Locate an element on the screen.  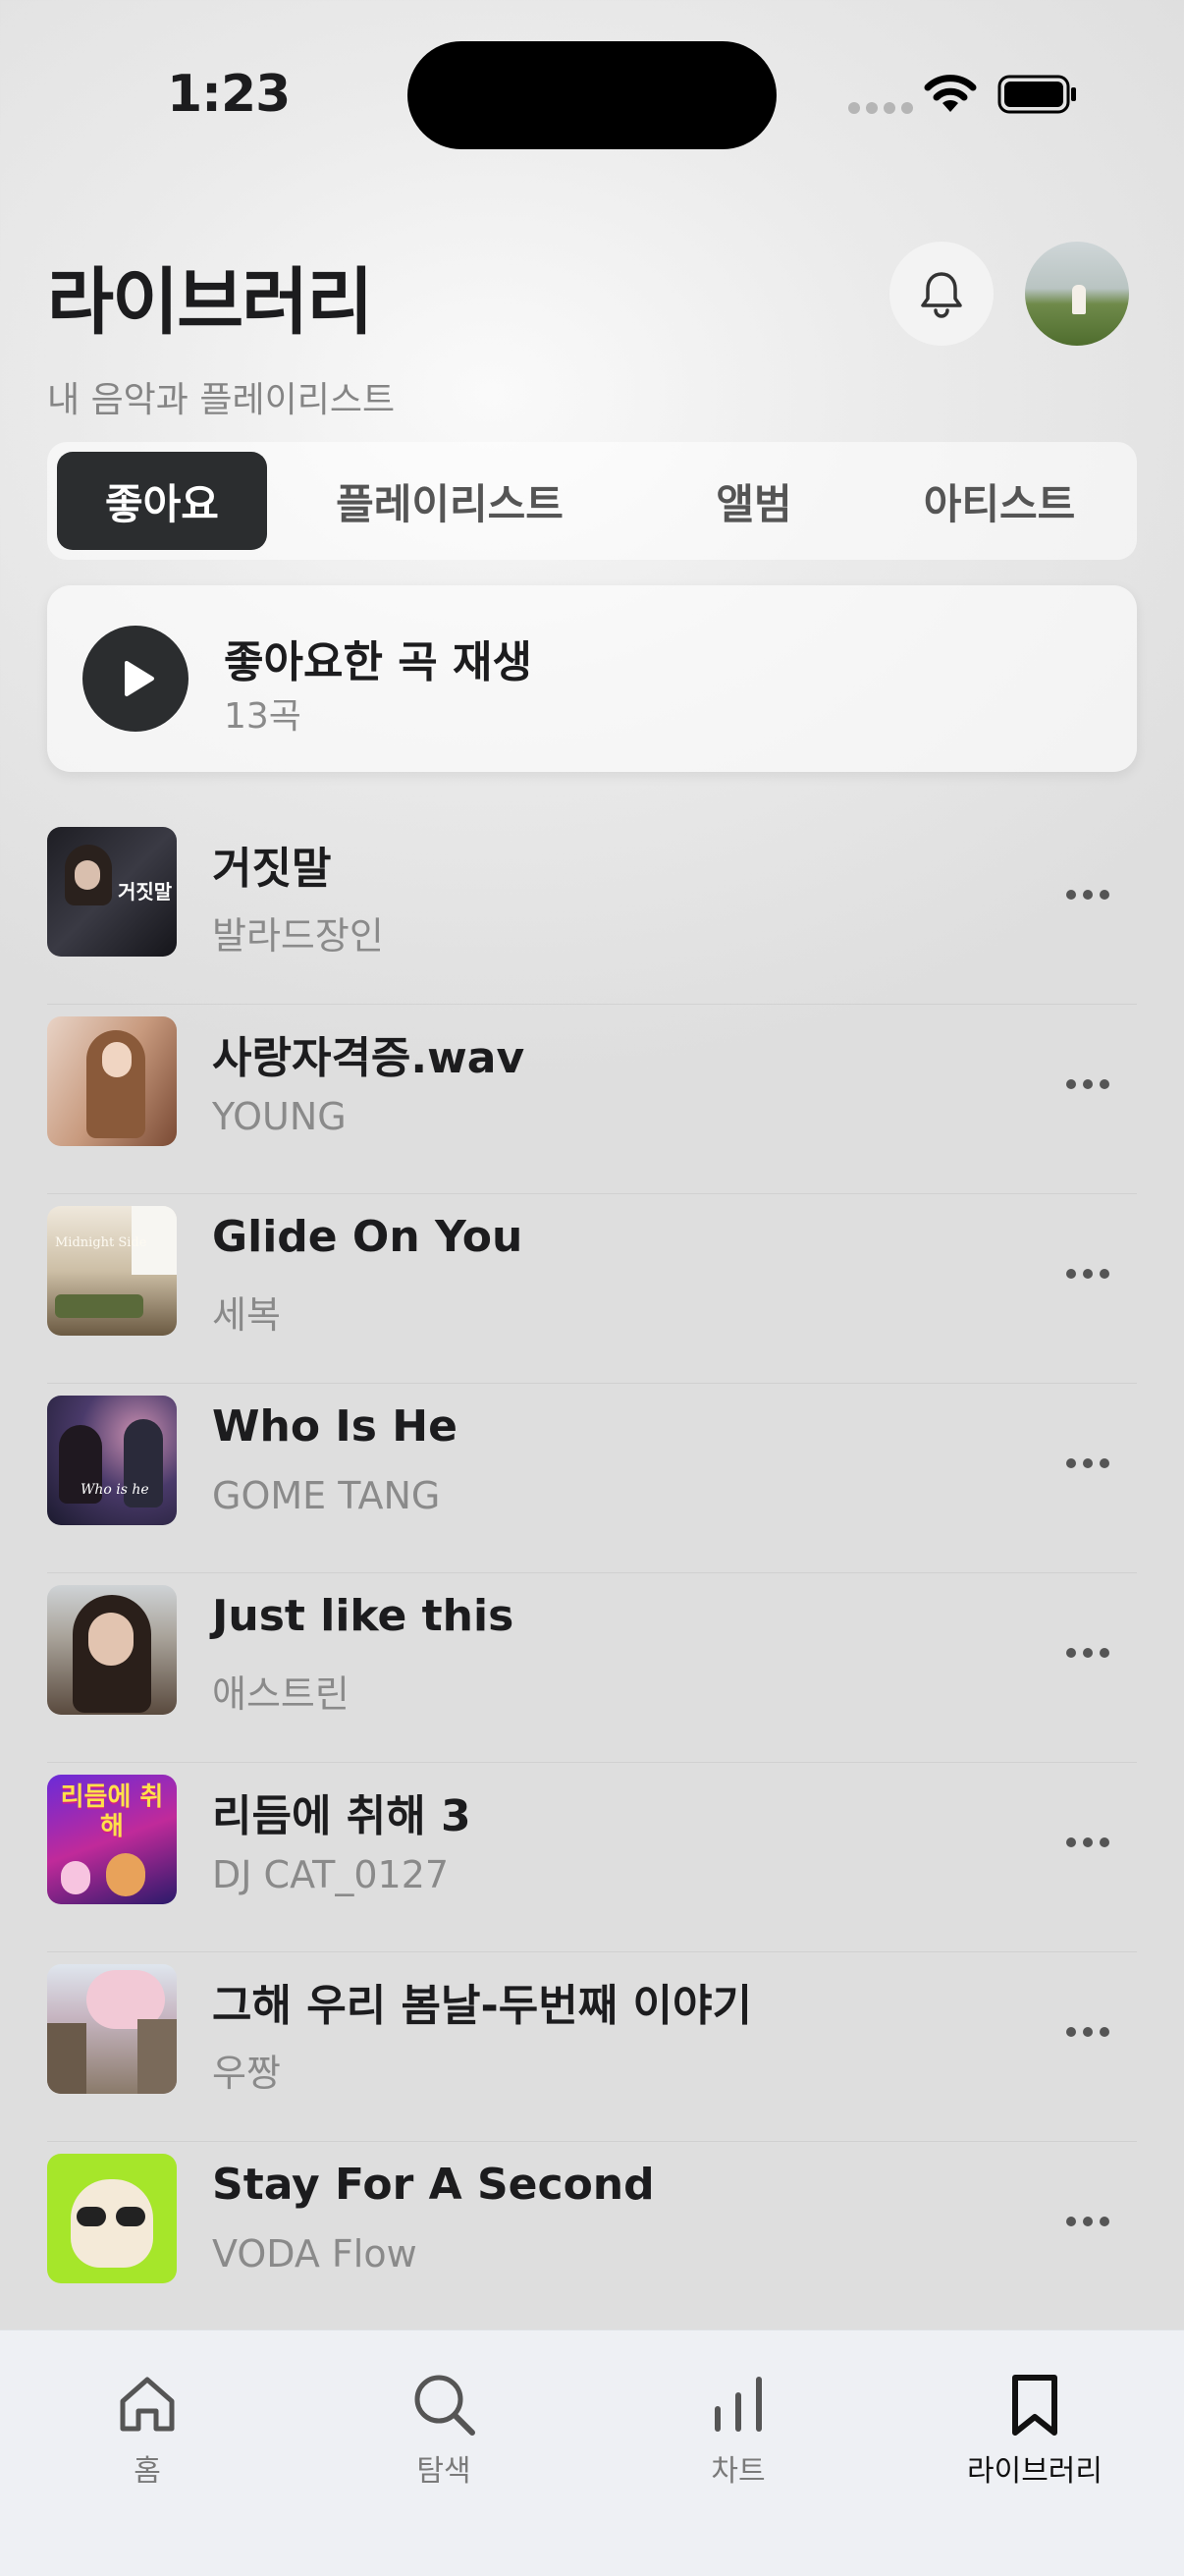
tab-albums: 앨범 is located at coordinates (754, 501).